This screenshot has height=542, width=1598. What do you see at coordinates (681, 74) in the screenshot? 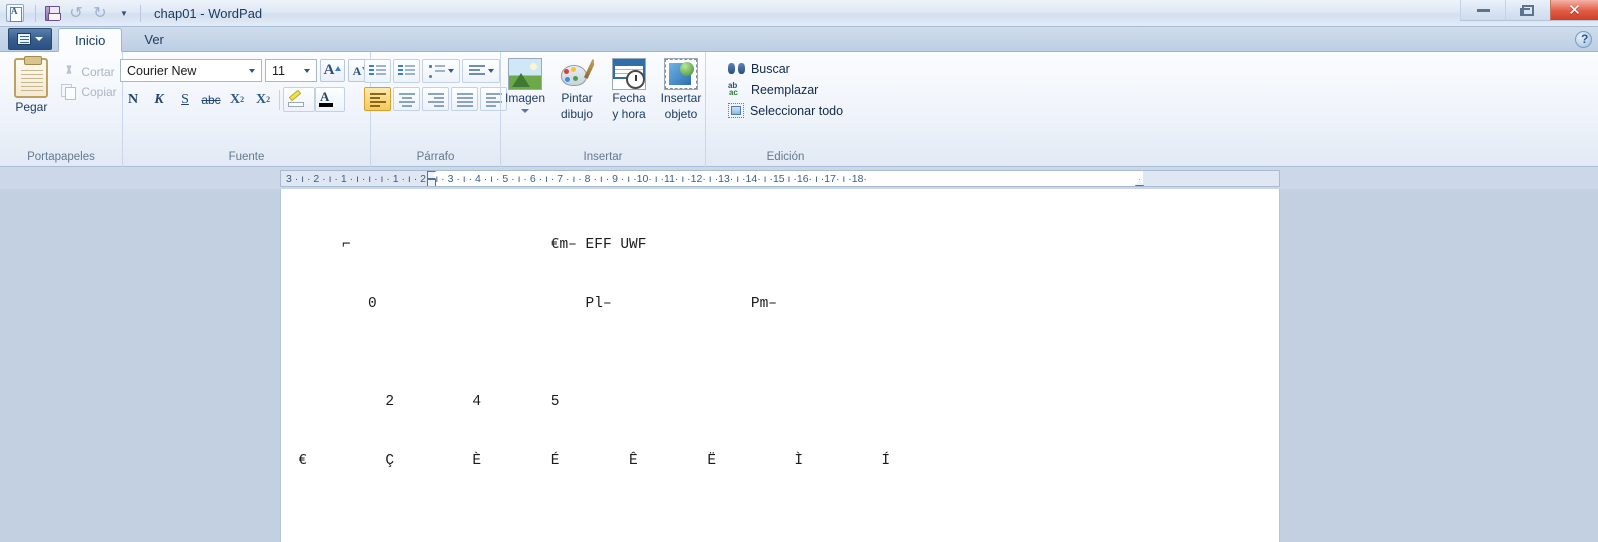
I see `insert-object-icon` at bounding box center [681, 74].